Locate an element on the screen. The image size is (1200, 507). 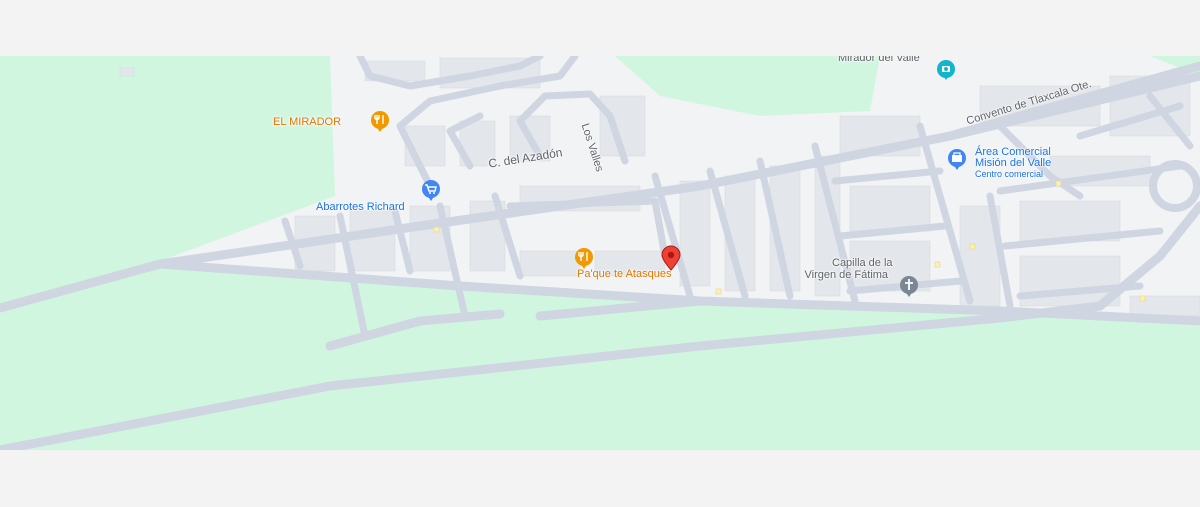
fork-knife-icon is located at coordinates (380, 122).